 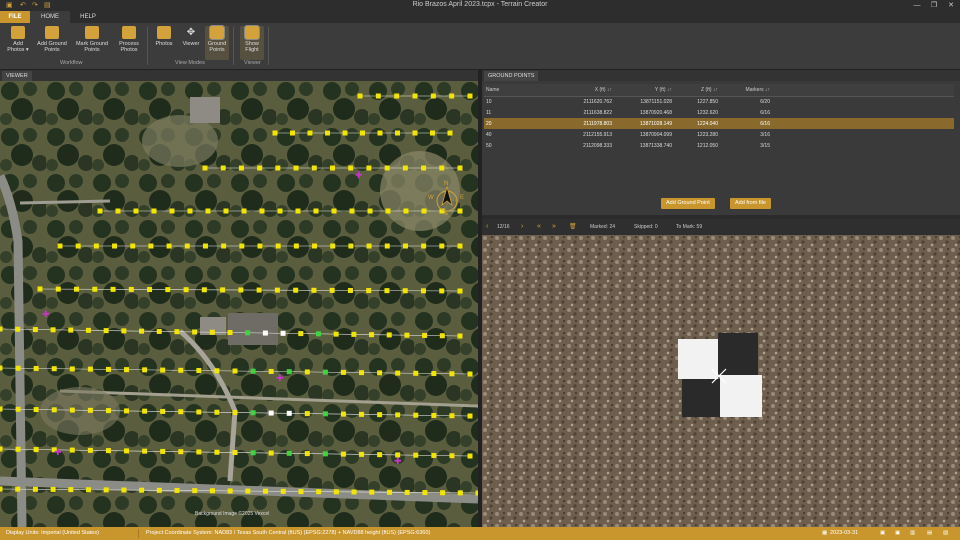 I want to click on status-tool-icon: ▣, so click(x=882, y=533).